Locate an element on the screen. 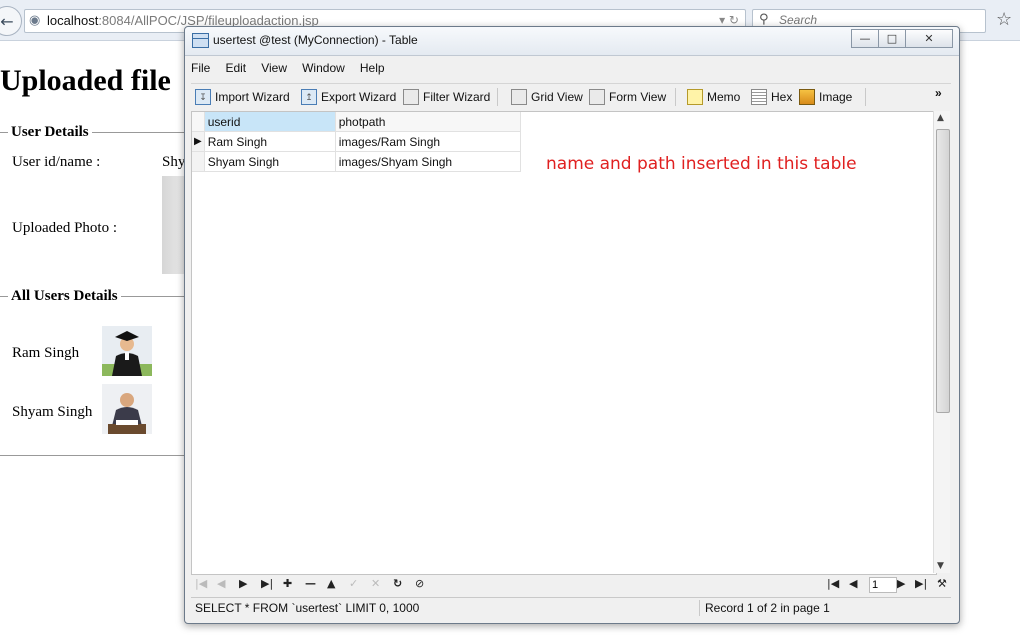 The width and height of the screenshot is (1020, 644). form-view-button: Form View is located at coordinates (627, 97).